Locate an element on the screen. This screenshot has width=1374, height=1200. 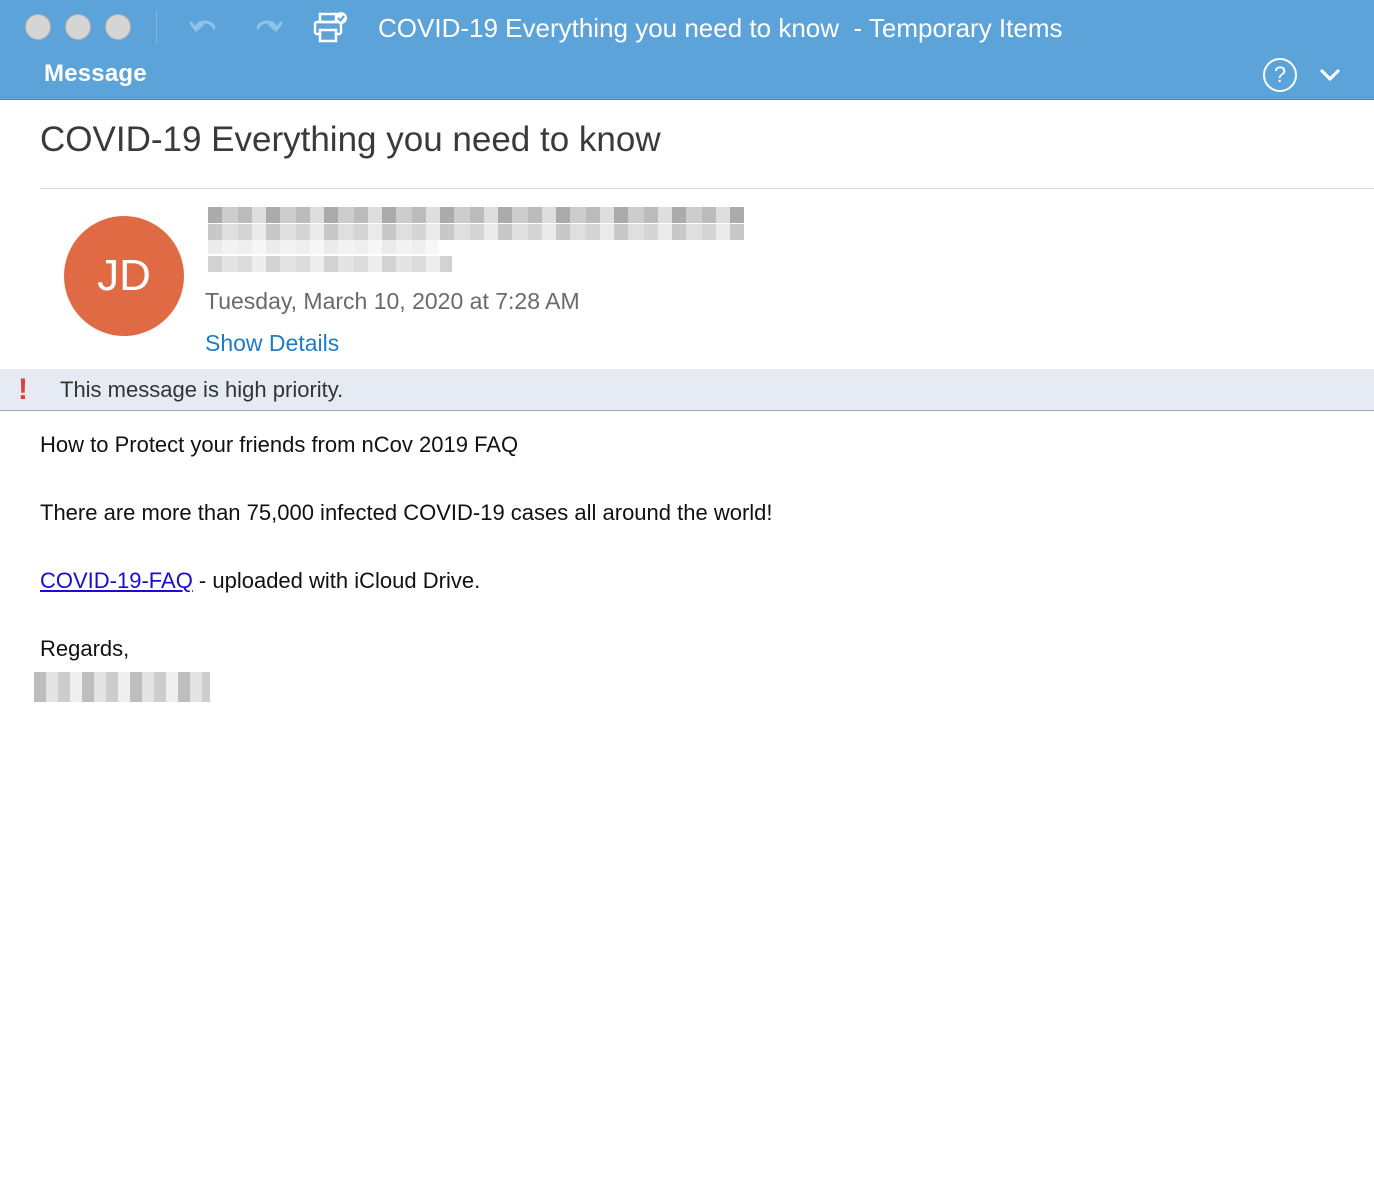
redo-icon is located at coordinates (268, 27).